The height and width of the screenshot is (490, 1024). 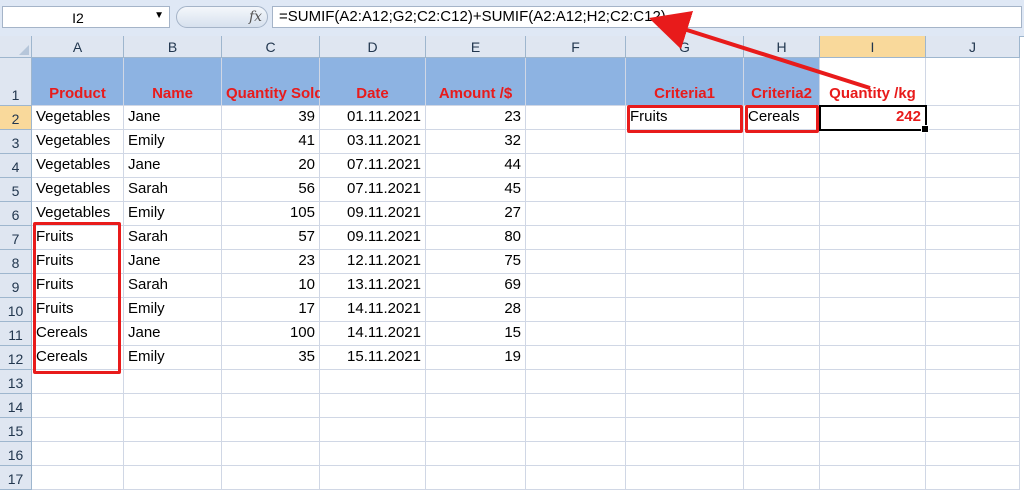 What do you see at coordinates (159, 15) in the screenshot?
I see `chevron-down-icon: ▼` at bounding box center [159, 15].